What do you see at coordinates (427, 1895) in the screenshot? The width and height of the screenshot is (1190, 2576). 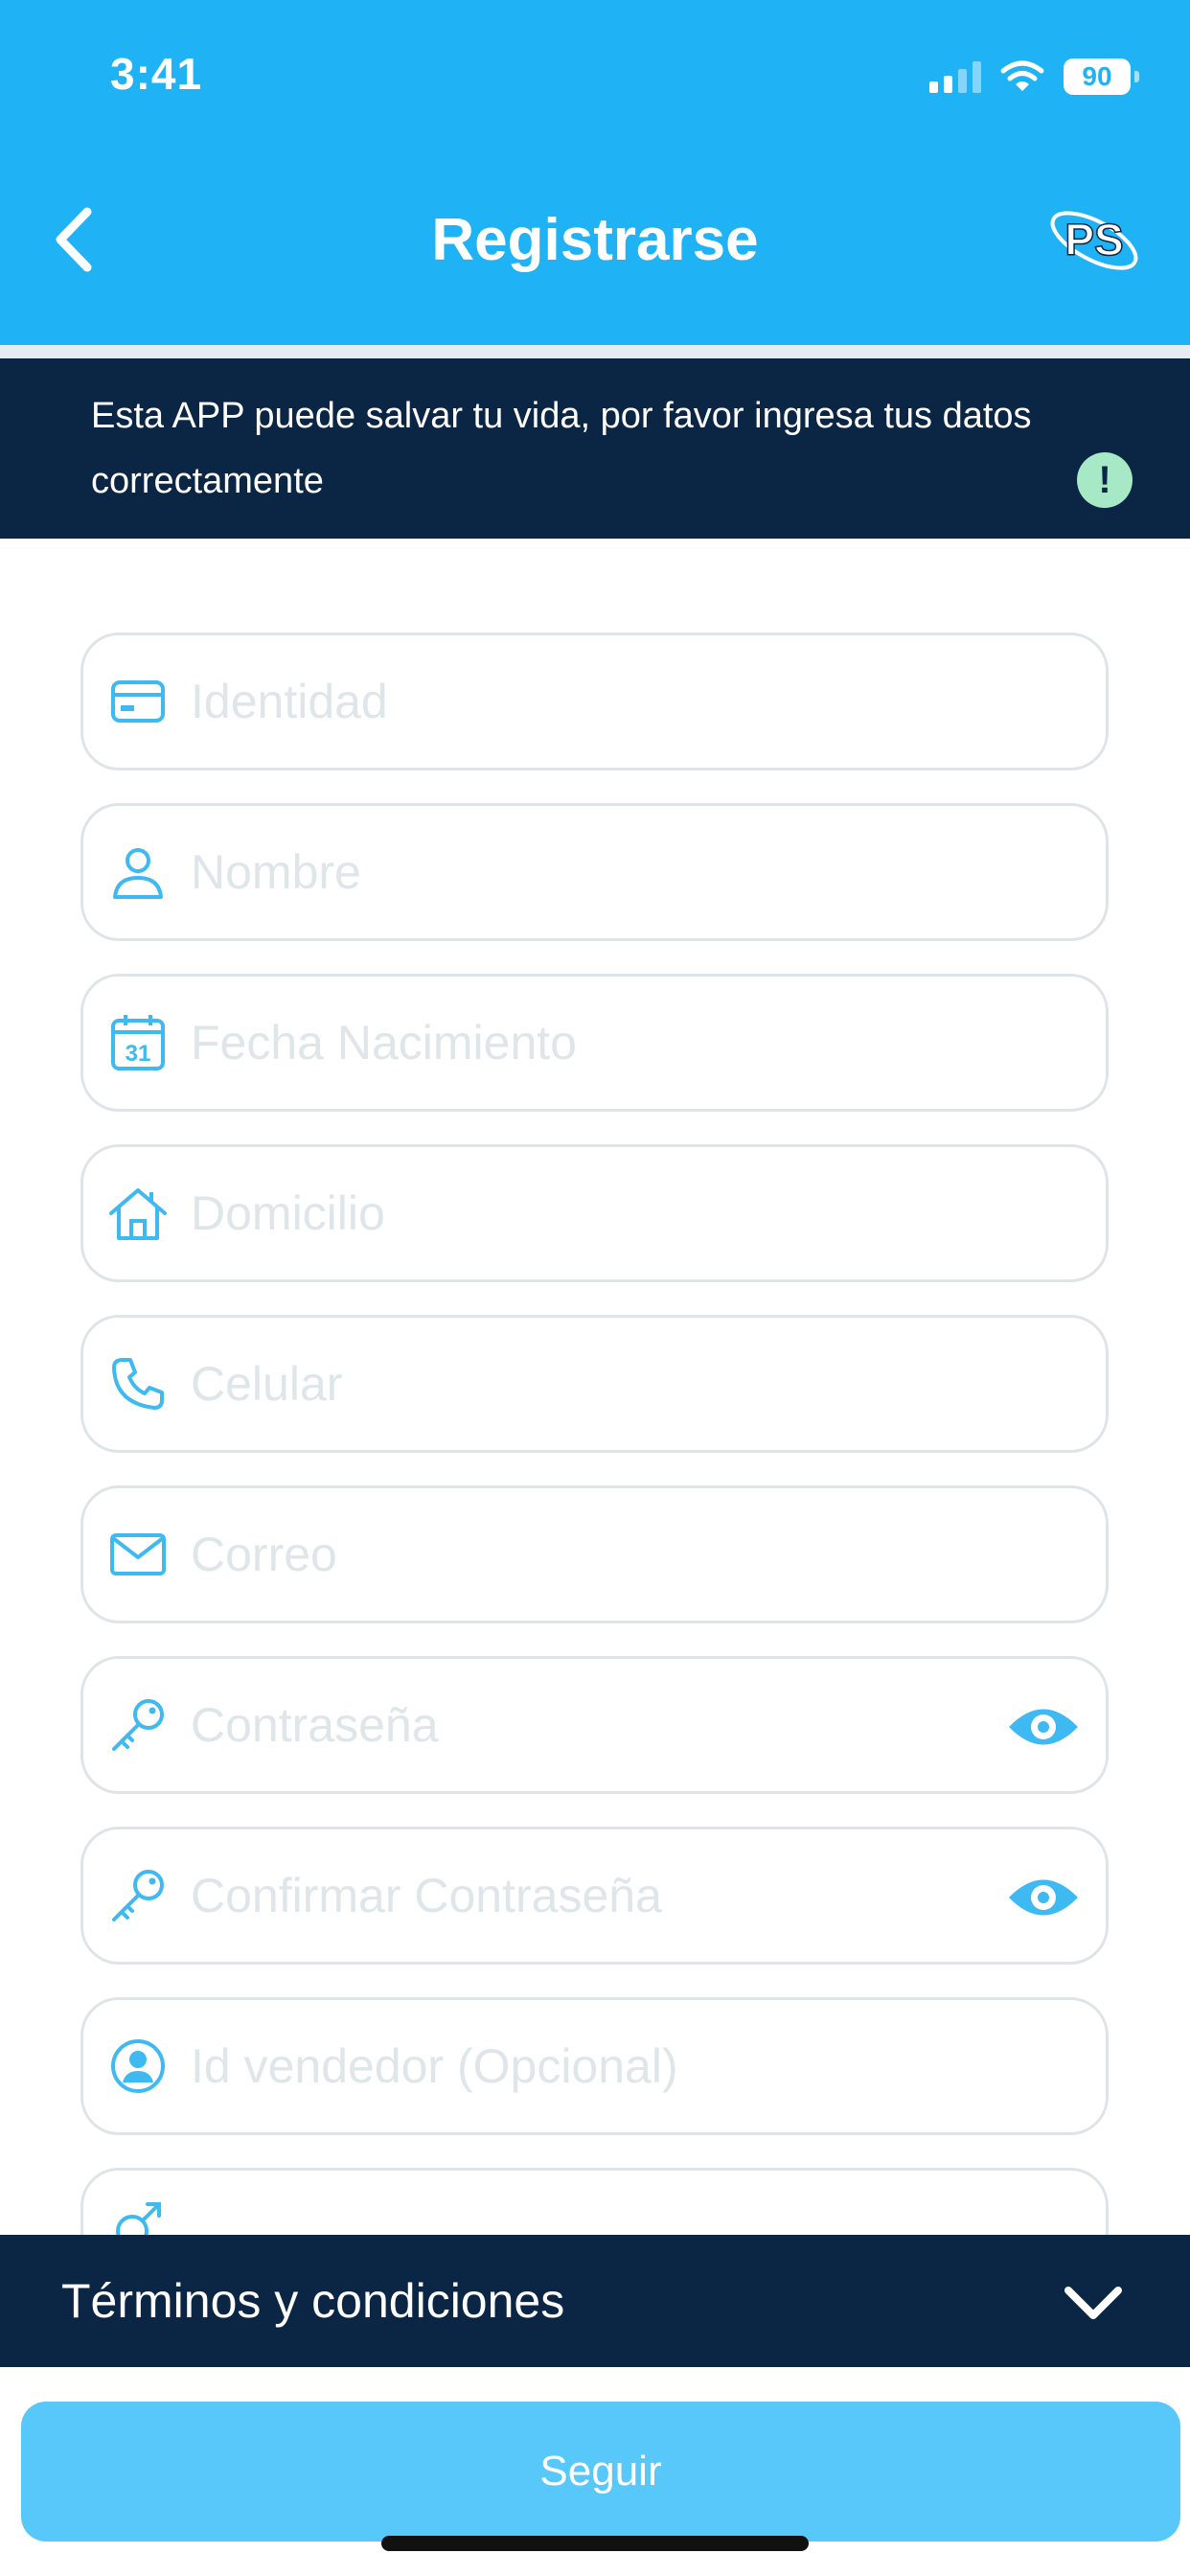 I see `confirm-password-placeholder: Confirmar Contraseña` at bounding box center [427, 1895].